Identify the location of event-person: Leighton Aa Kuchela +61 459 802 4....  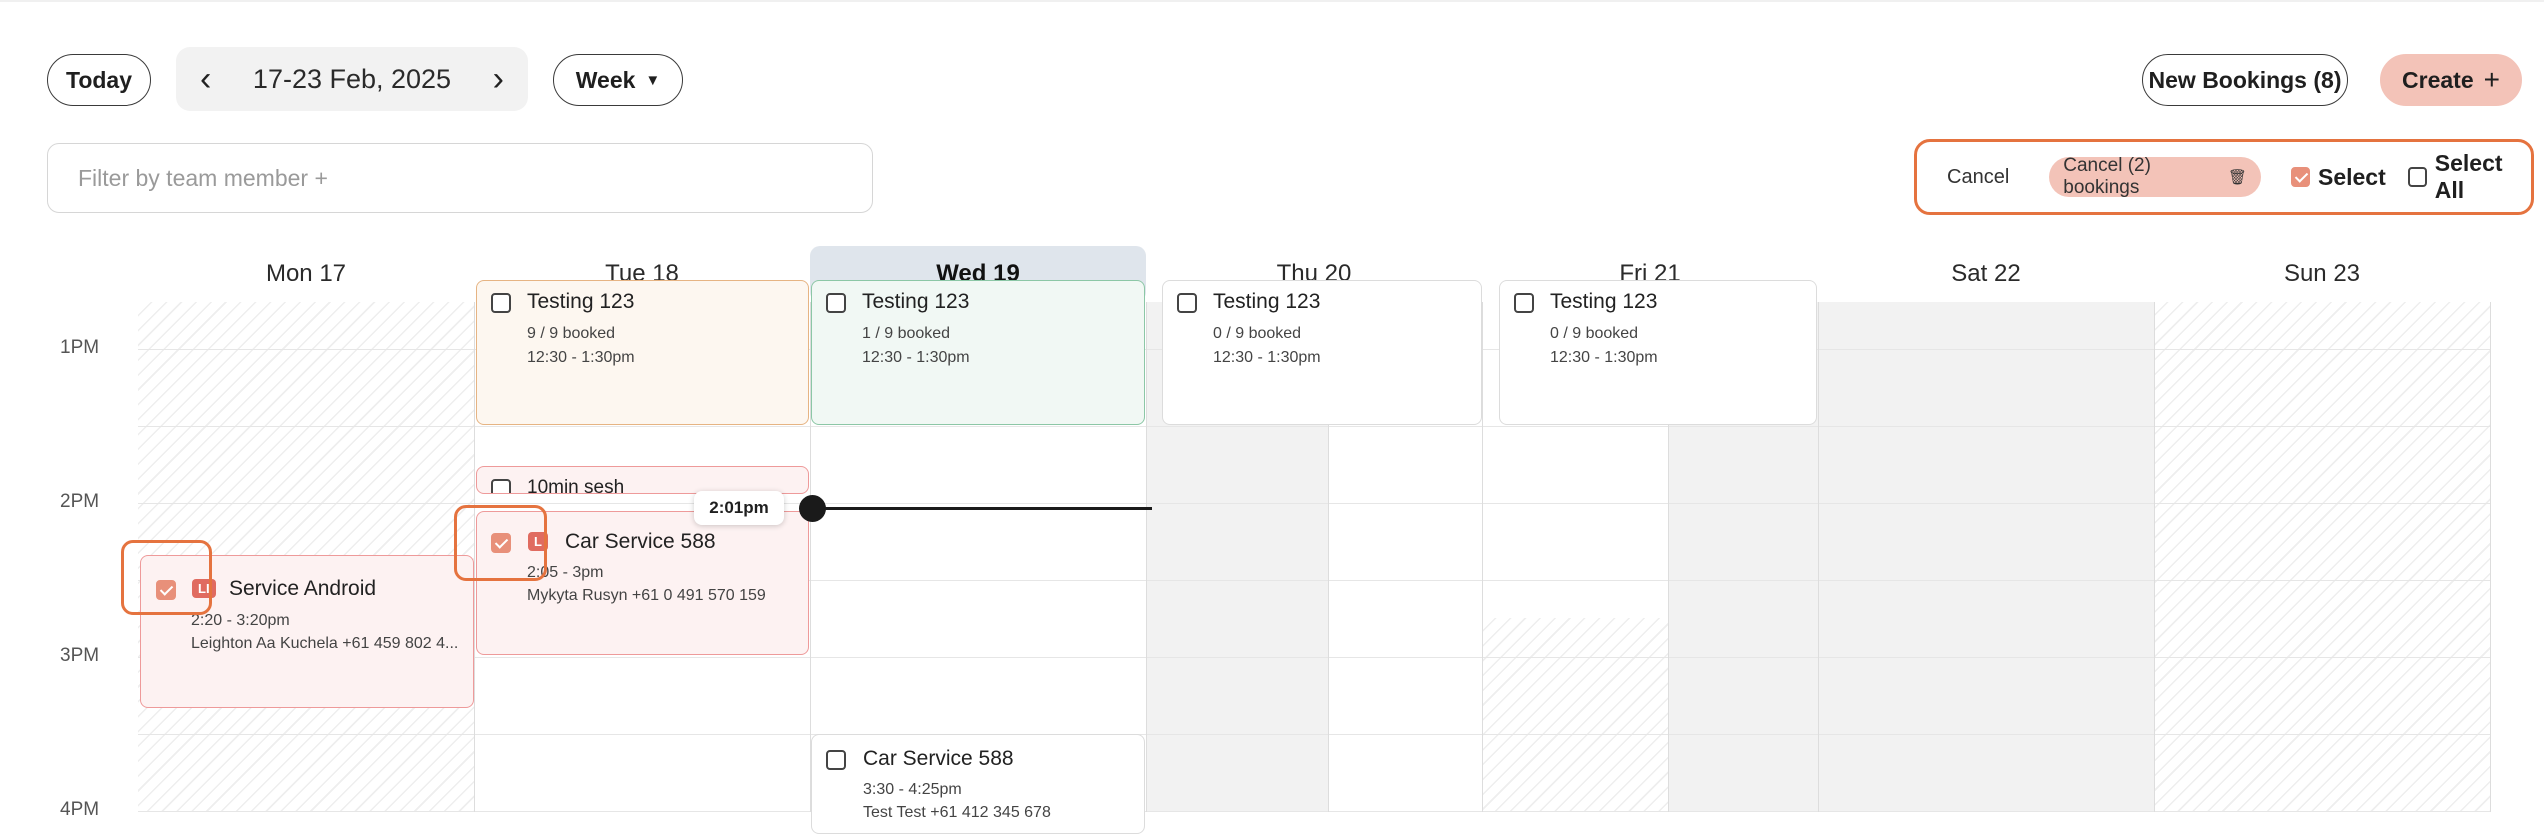
(325, 643).